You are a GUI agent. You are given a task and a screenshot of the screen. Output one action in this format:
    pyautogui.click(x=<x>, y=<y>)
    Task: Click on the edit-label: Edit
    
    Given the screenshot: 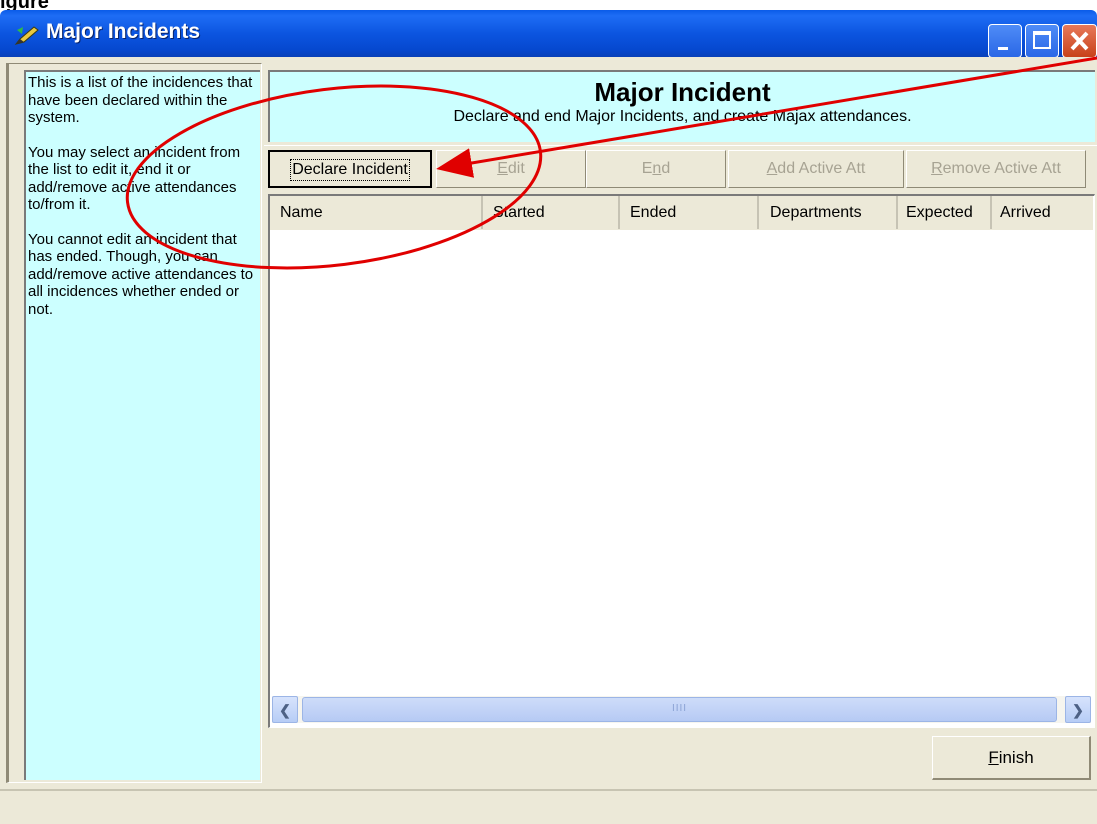 What is the action you would take?
    pyautogui.click(x=511, y=168)
    